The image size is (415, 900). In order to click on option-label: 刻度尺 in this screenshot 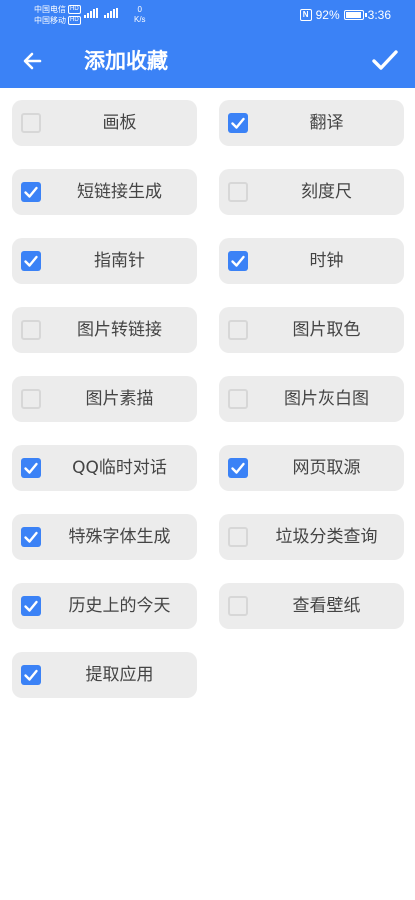, I will do `click(326, 192)`.